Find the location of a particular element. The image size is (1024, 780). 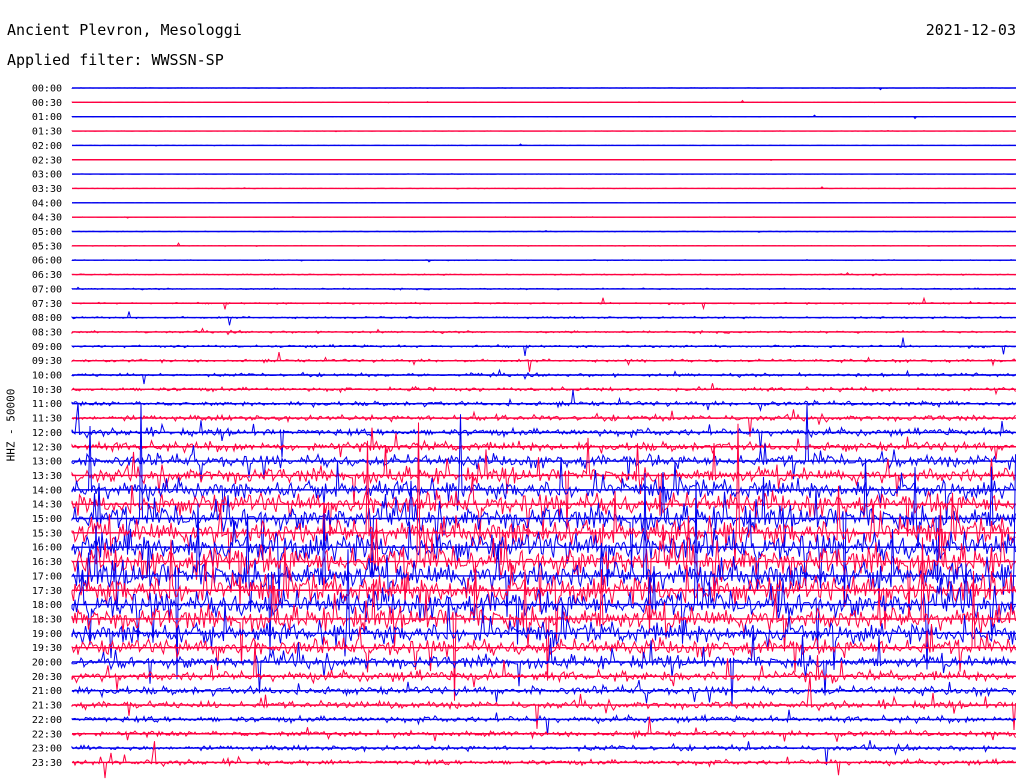

time-tick-label: 09:00 is located at coordinates (47, 347).